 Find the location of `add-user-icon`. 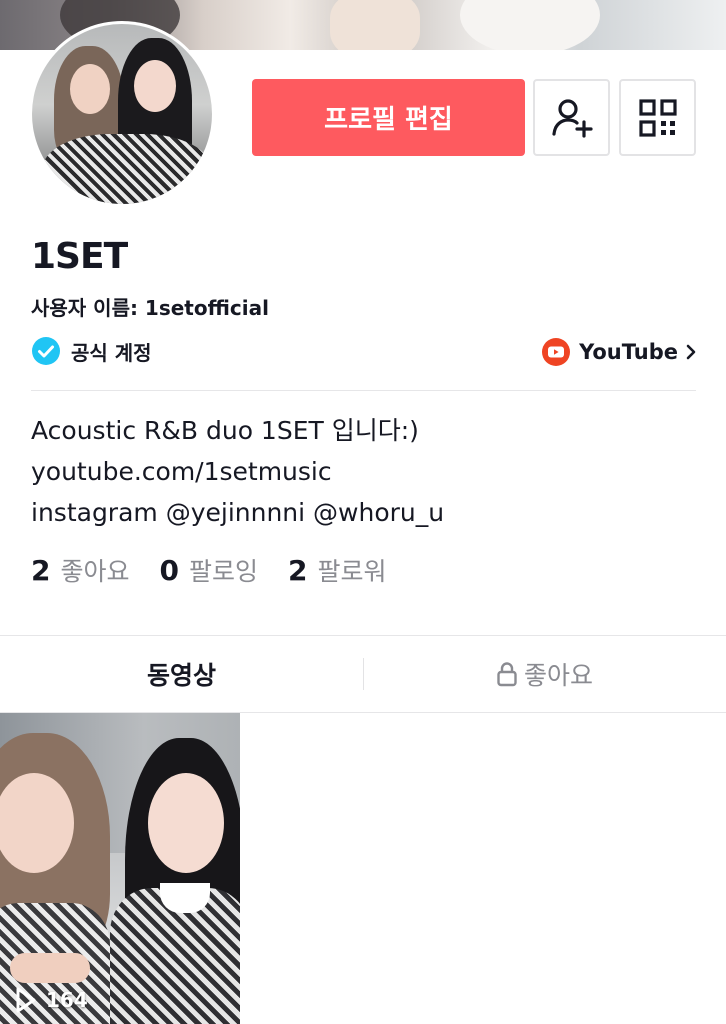

add-user-icon is located at coordinates (572, 118).